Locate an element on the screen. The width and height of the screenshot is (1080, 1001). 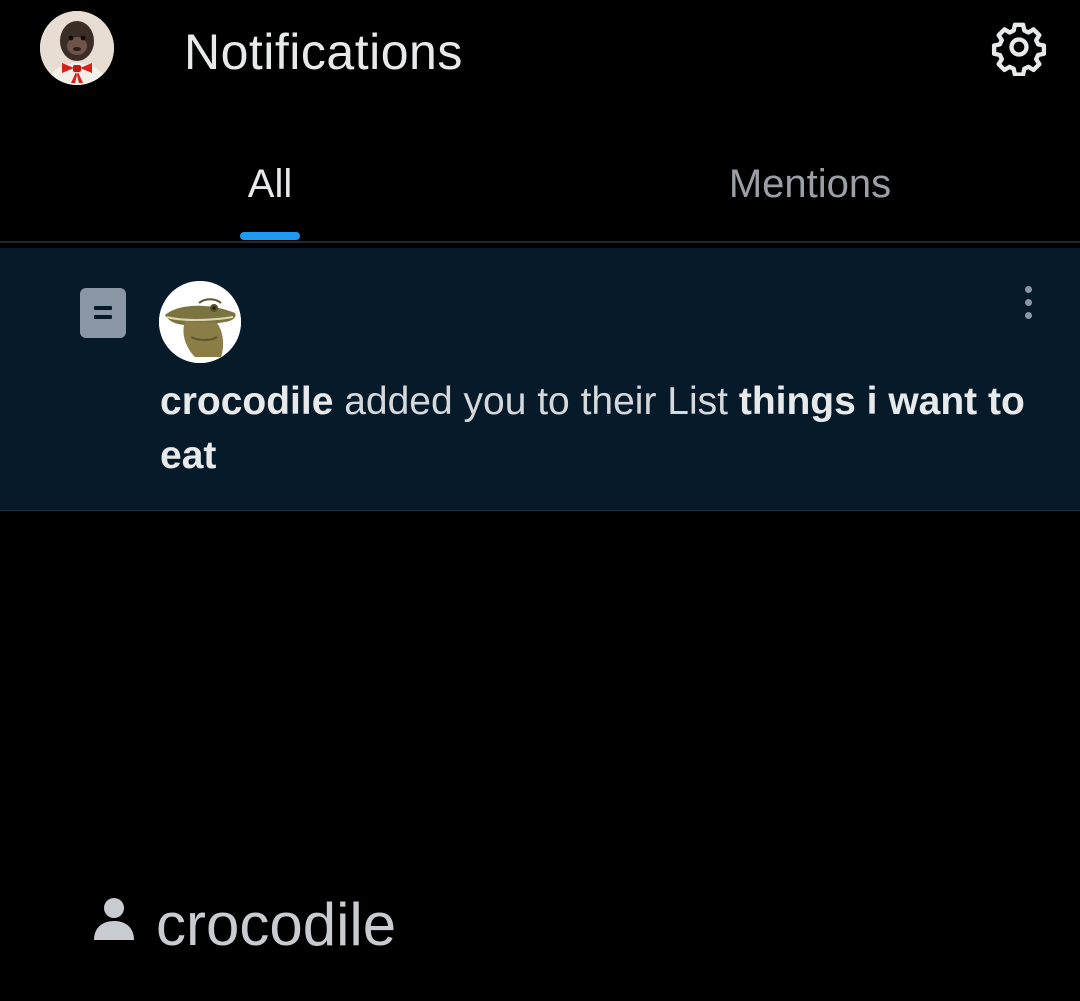
list-icon is located at coordinates (103, 313).